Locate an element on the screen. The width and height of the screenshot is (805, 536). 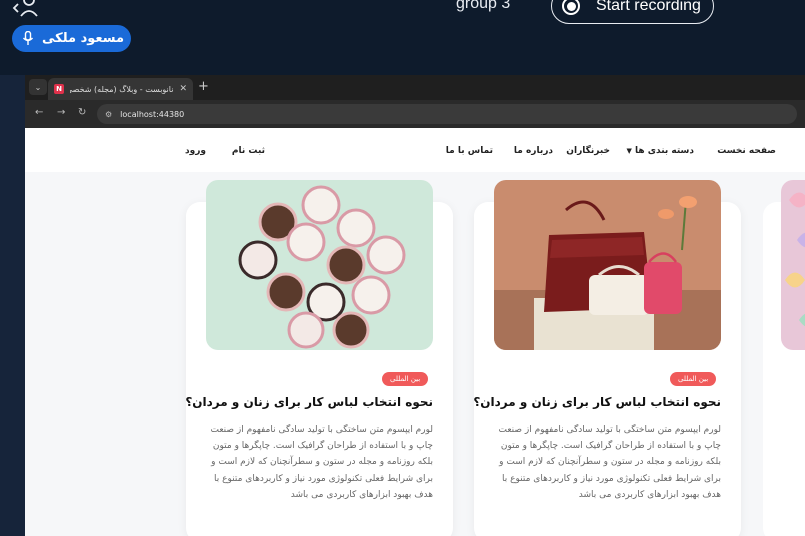
nav-categories-label: دسته بندی ها is located at coordinates (664, 151).